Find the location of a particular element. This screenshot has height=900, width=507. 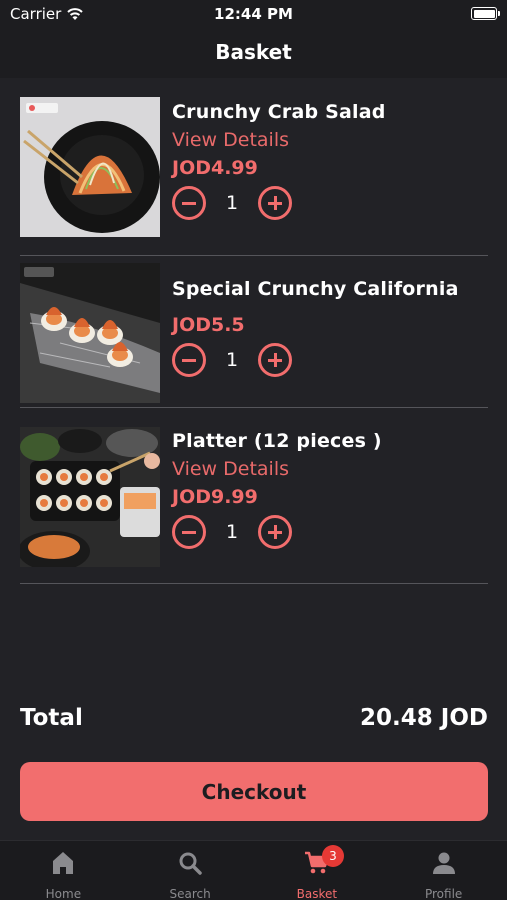

navigation-bar: Basket is located at coordinates (253, 53).